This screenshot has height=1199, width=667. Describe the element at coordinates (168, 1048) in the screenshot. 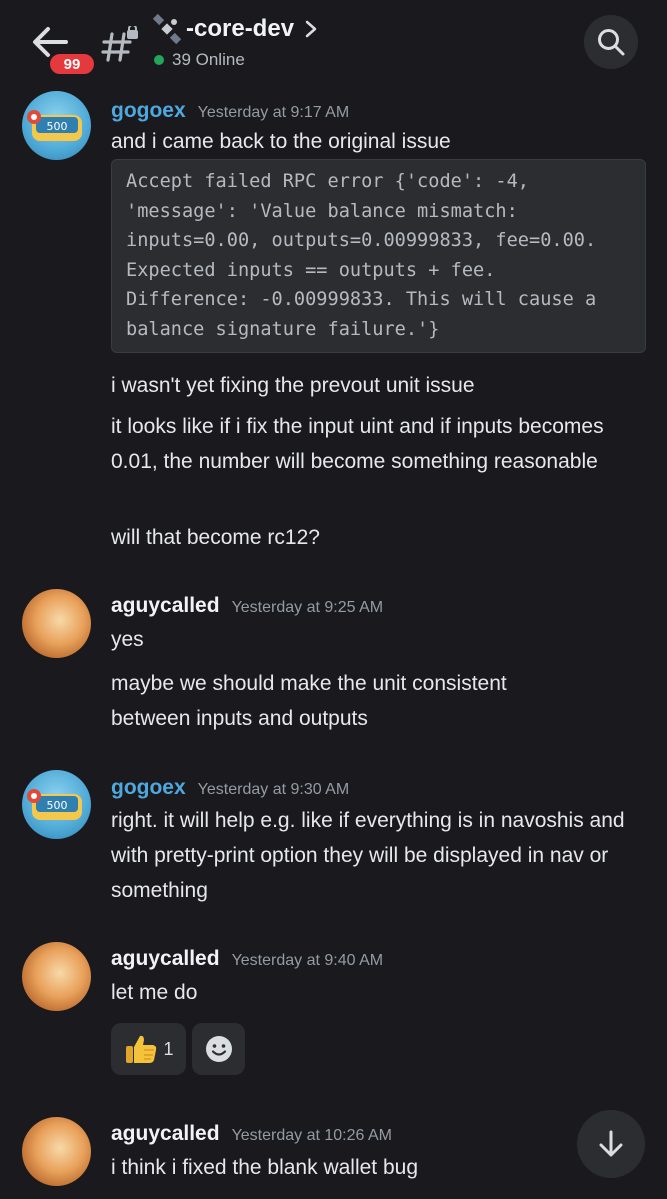

I see `reaction-count: 1` at that location.